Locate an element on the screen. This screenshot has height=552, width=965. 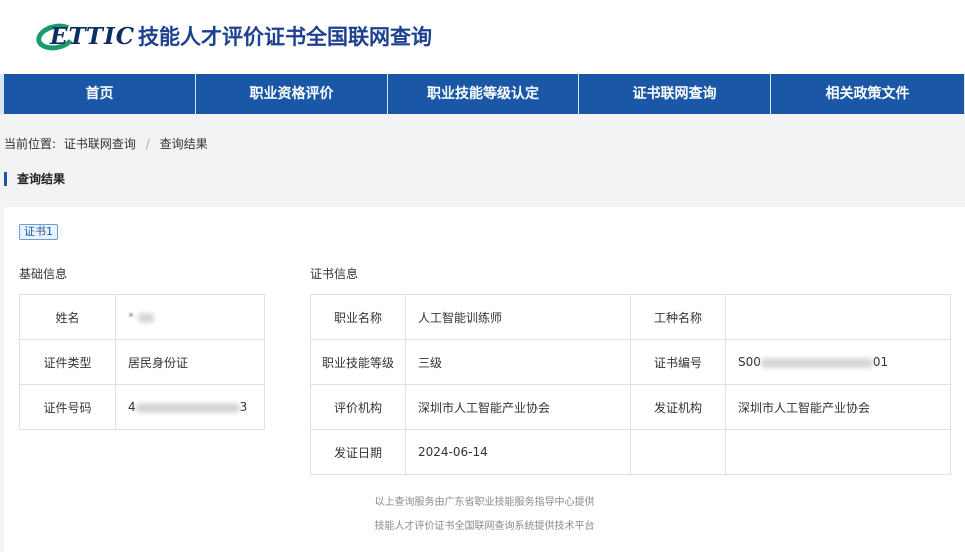
main-nav: 首页 职业资格评价 职业技能等级认定 证书联网查询 相关政策文件 is located at coordinates (482, 94).